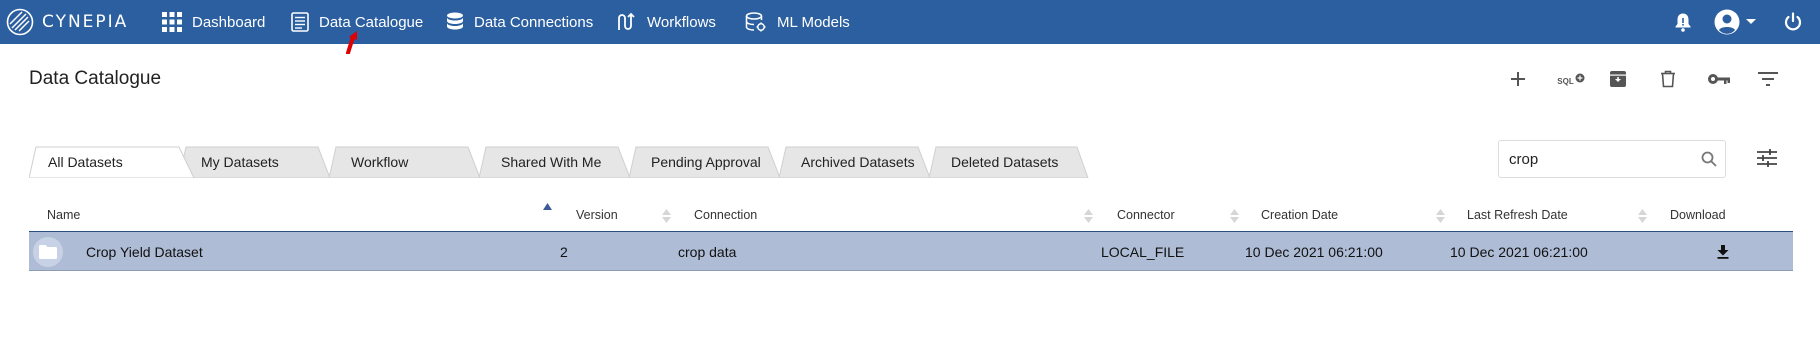 The height and width of the screenshot is (348, 1820). I want to click on notification-bell-icon, so click(1683, 22).